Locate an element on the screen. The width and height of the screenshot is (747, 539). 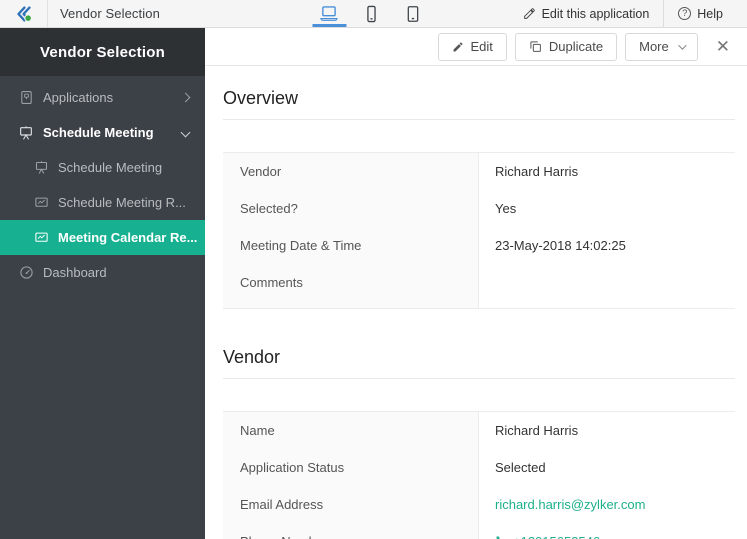
laptop-icon is located at coordinates (329, 13).